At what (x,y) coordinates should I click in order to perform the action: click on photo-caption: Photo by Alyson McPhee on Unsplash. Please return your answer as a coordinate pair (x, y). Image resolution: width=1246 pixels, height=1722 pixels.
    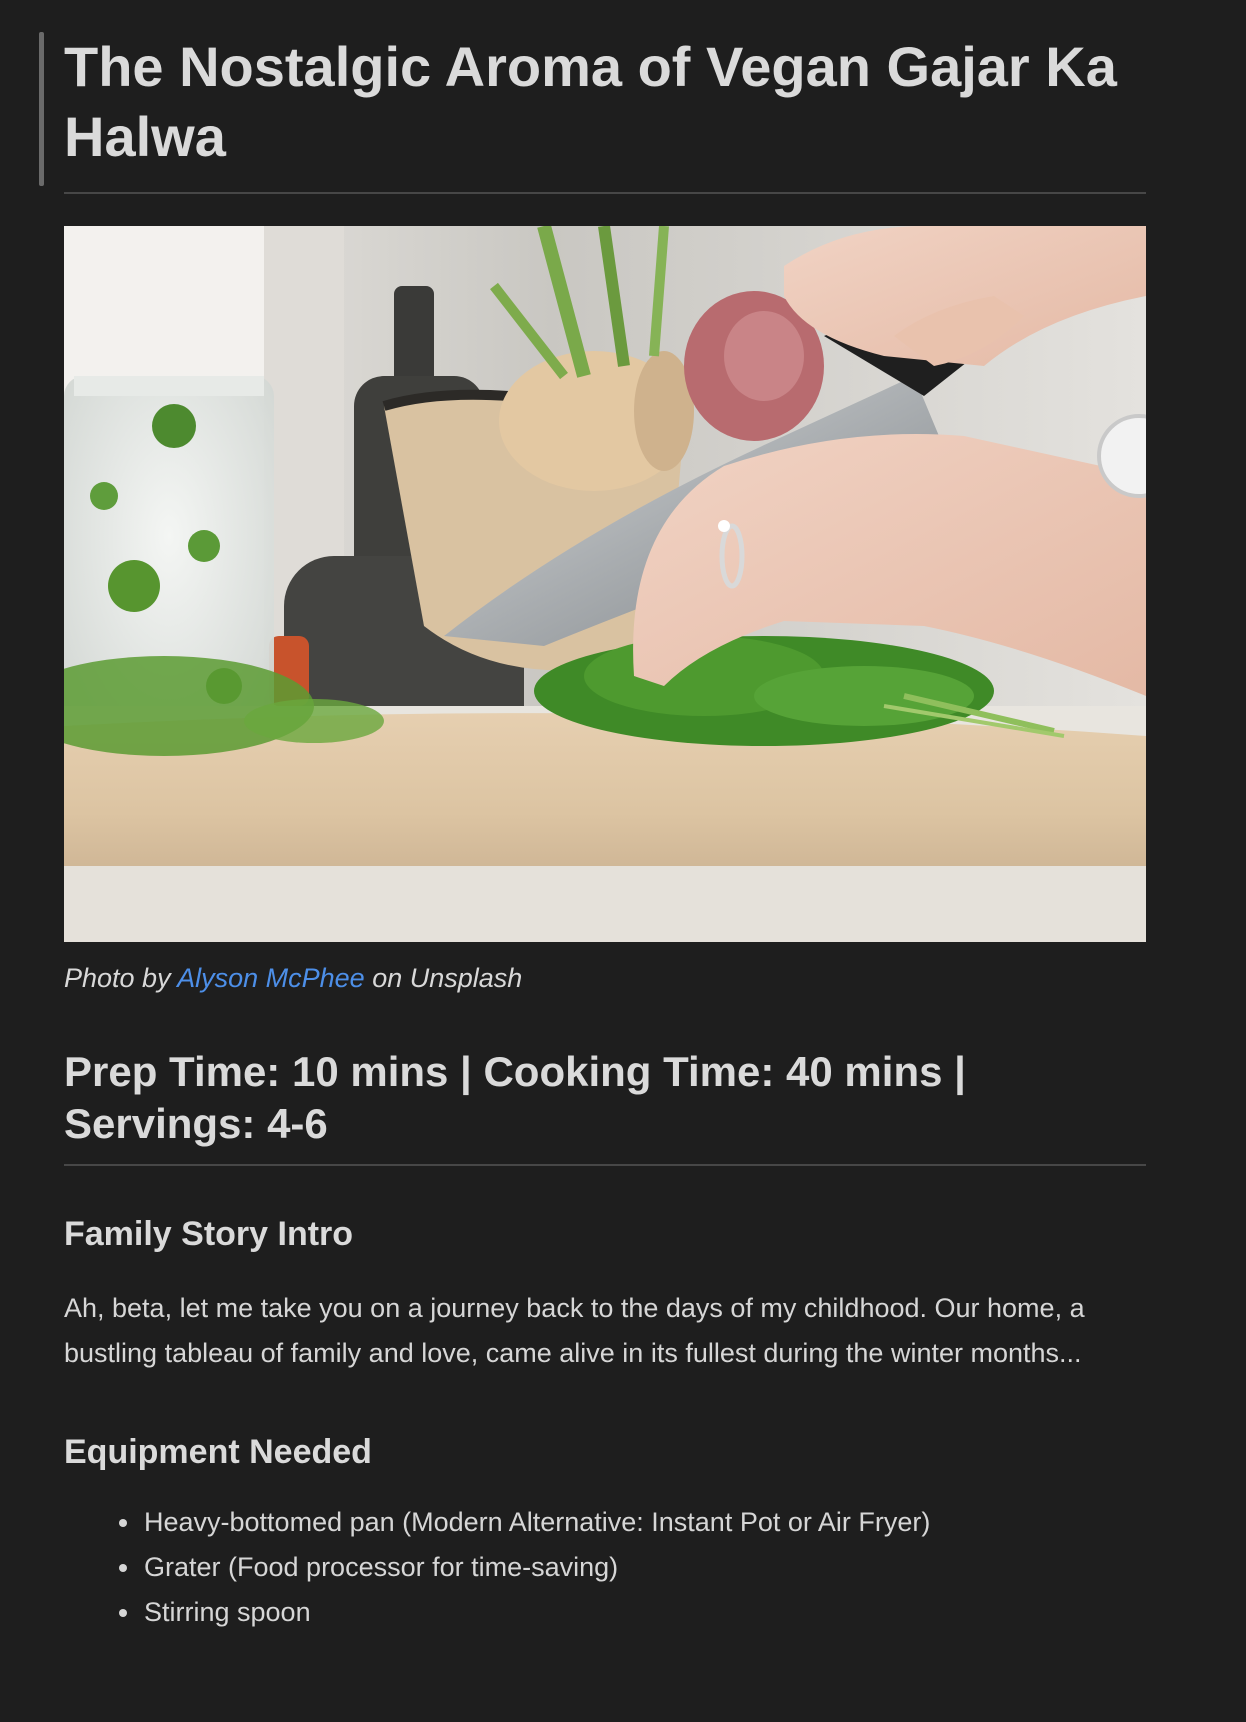
    Looking at the image, I should click on (605, 978).